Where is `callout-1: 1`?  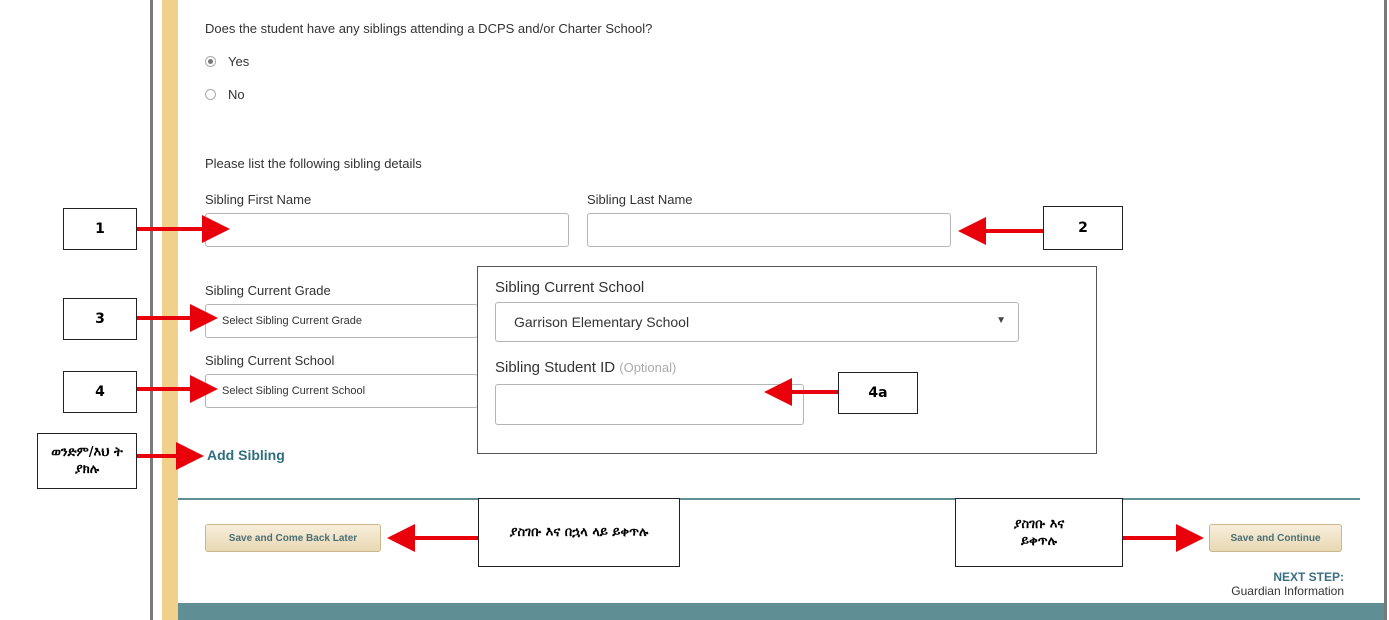
callout-1: 1 is located at coordinates (100, 229).